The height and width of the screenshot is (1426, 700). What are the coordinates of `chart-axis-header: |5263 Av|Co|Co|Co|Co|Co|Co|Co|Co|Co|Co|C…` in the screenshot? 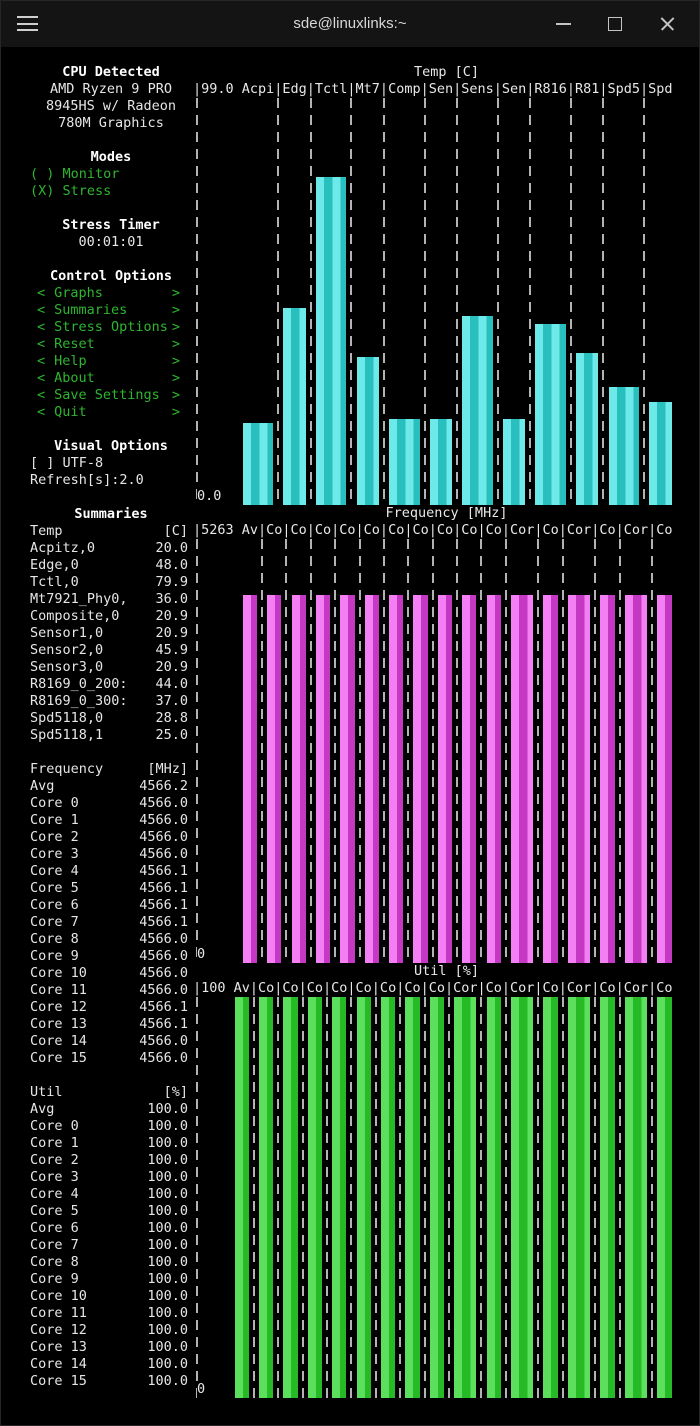 It's located at (433, 530).